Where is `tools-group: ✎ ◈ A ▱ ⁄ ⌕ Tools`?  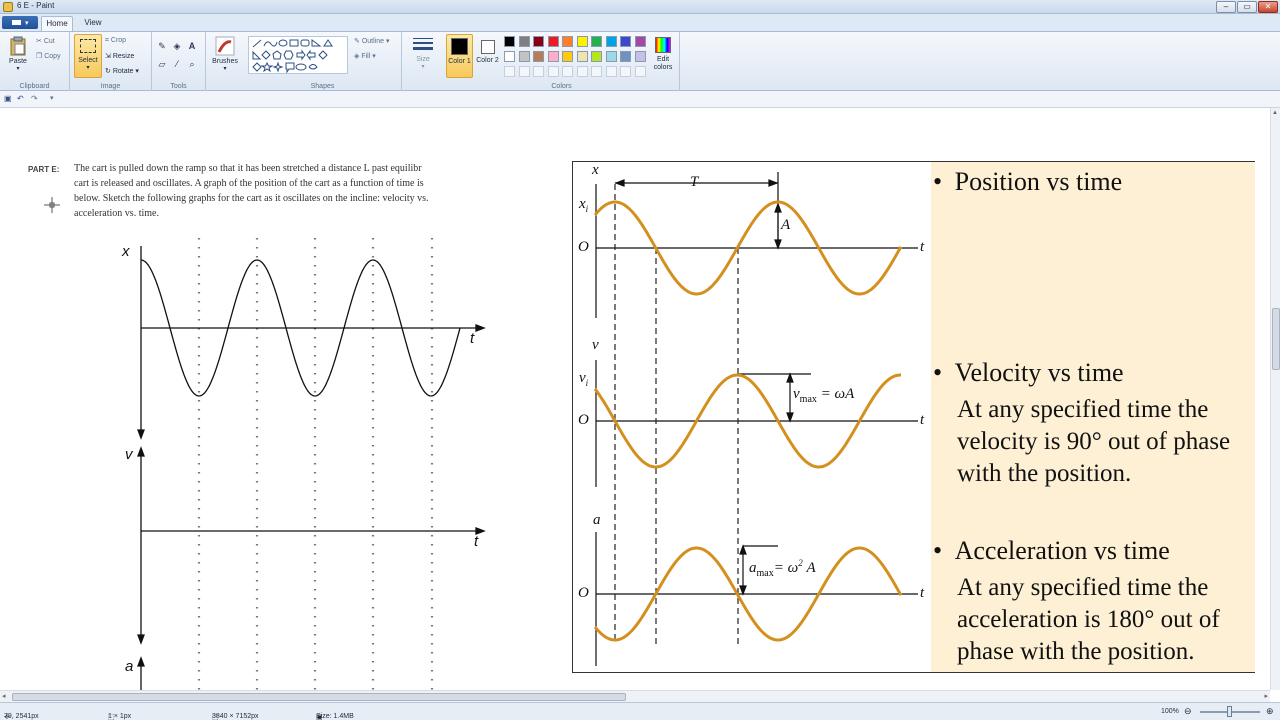 tools-group: ✎ ◈ A ▱ ⁄ ⌕ Tools is located at coordinates (179, 61).